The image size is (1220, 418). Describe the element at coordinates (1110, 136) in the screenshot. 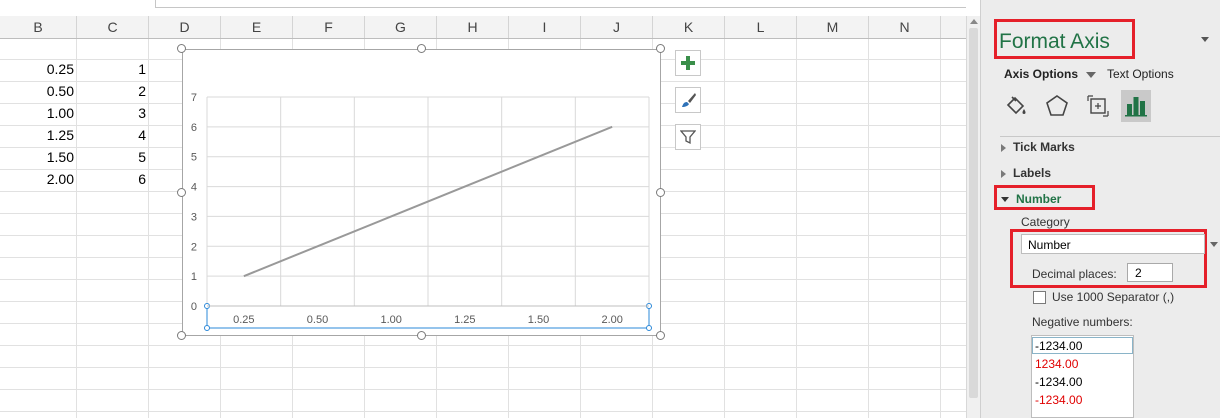

I see `divider` at that location.